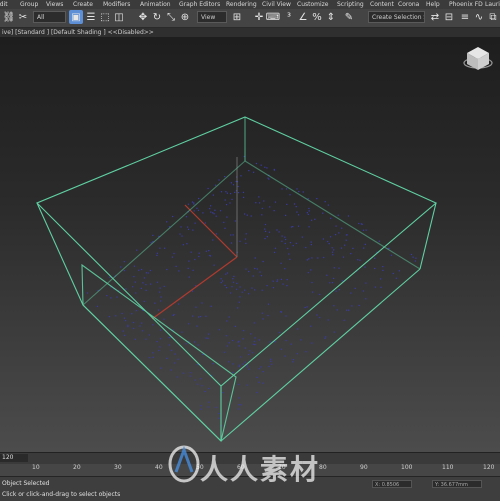 The height and width of the screenshot is (501, 500). Describe the element at coordinates (23, 17) in the screenshot. I see `unlink-icon: ✂` at that location.